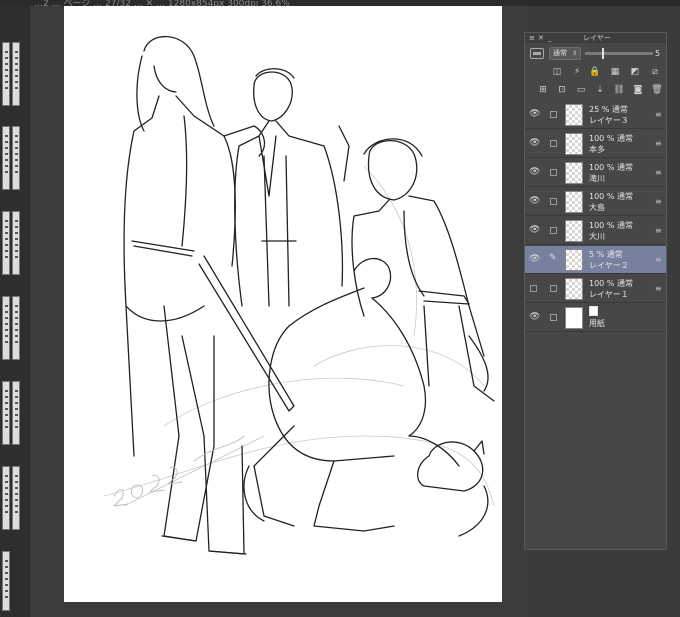 The height and width of the screenshot is (617, 680). I want to click on opacity-slider-handle, so click(603, 53).